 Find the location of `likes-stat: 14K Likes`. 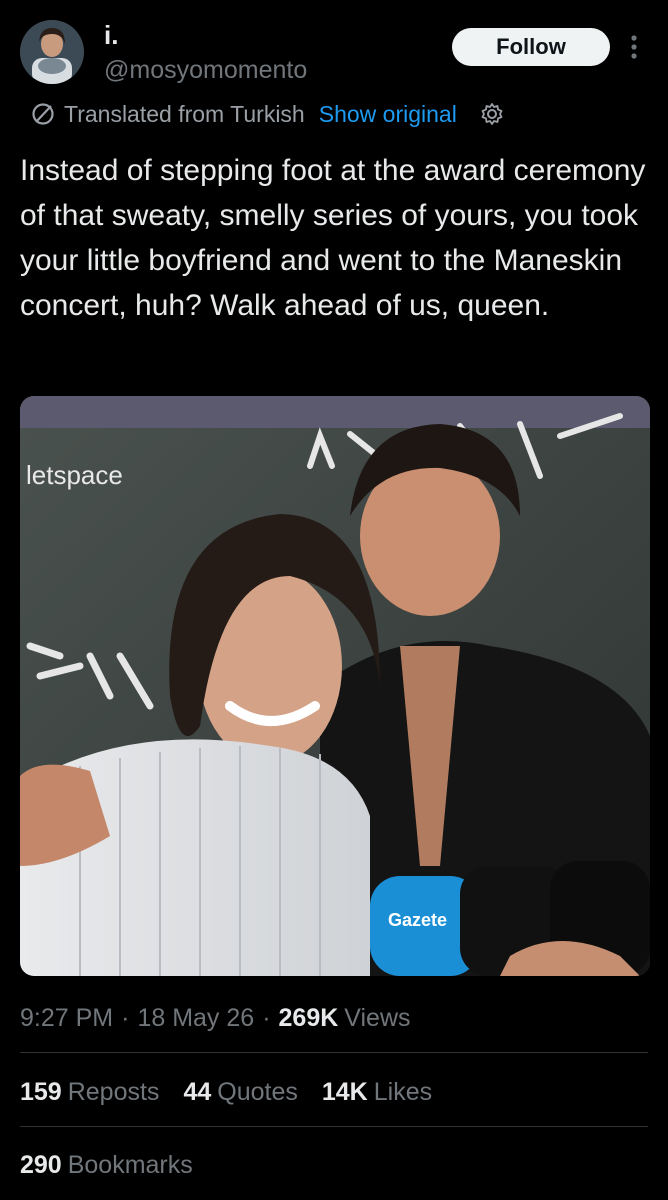

likes-stat: 14K Likes is located at coordinates (377, 1092).